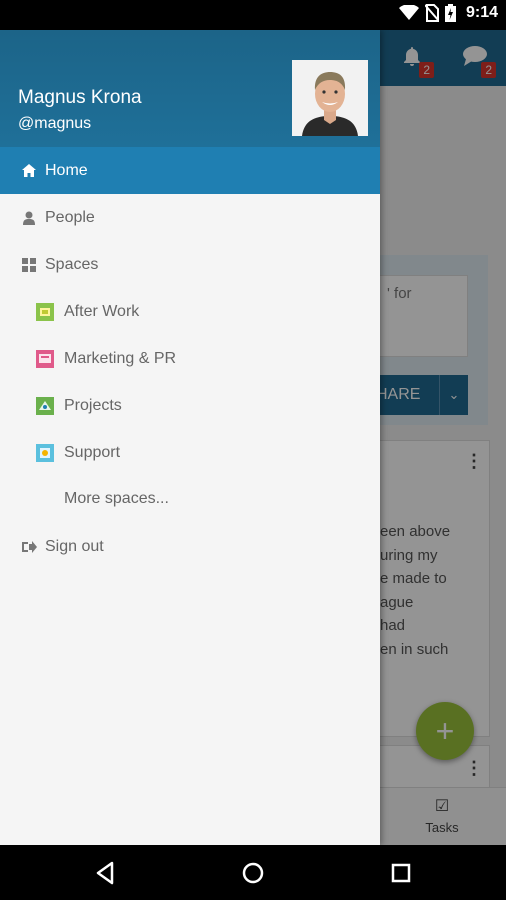 This screenshot has height=900, width=506. What do you see at coordinates (29, 265) in the screenshot?
I see `grid-icon` at bounding box center [29, 265].